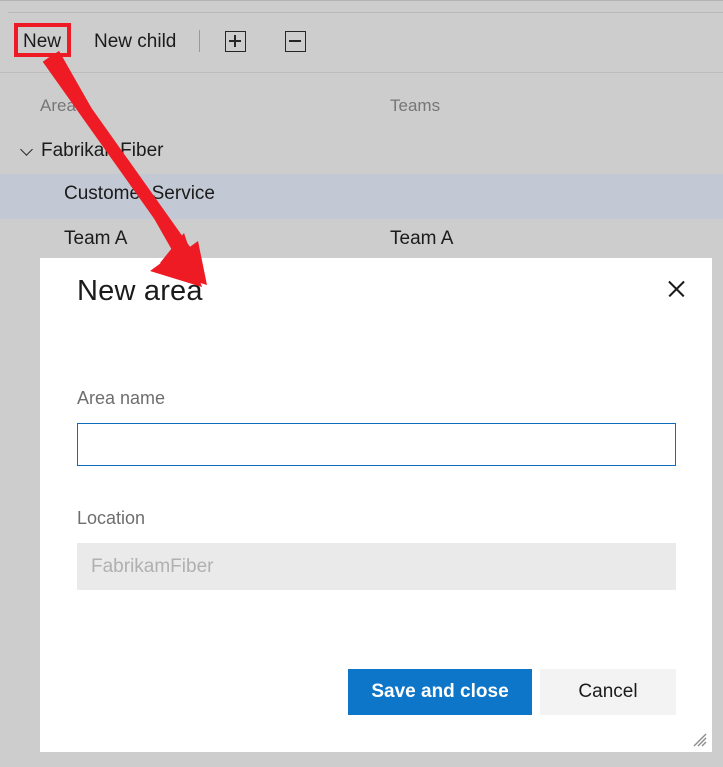 This screenshot has height=767, width=723. What do you see at coordinates (440, 692) in the screenshot?
I see `save-and-close-button: Save and close` at bounding box center [440, 692].